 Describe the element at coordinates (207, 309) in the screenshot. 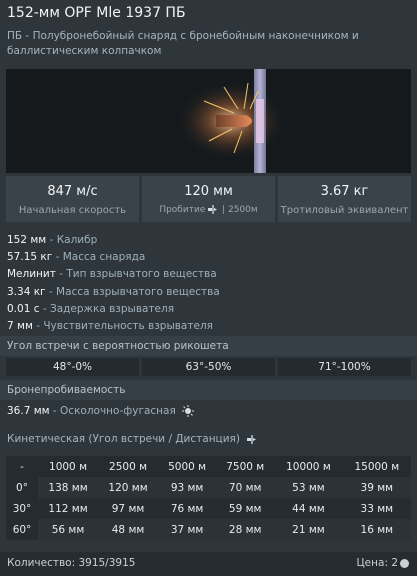

I see `prop-row: 0.01 с - Задержка взрывателя` at that location.